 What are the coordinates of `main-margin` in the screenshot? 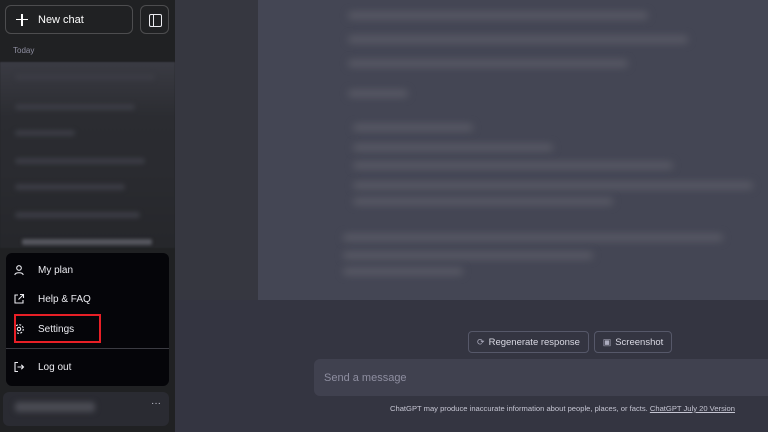 It's located at (216, 150).